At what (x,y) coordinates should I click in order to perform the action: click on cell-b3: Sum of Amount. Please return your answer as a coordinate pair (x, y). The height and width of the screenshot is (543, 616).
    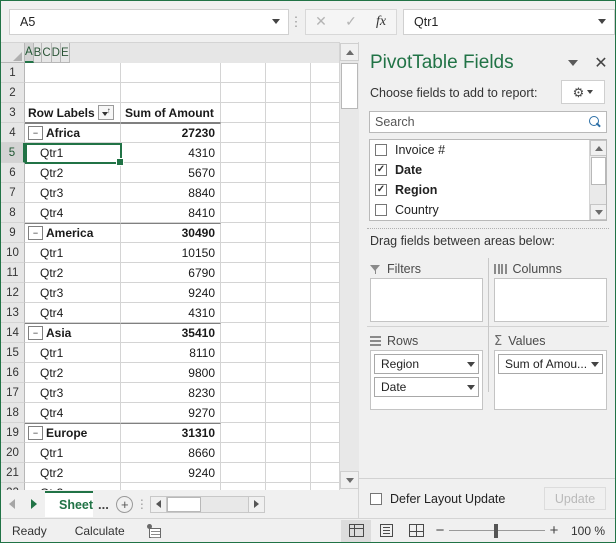
    Looking at the image, I should click on (171, 113).